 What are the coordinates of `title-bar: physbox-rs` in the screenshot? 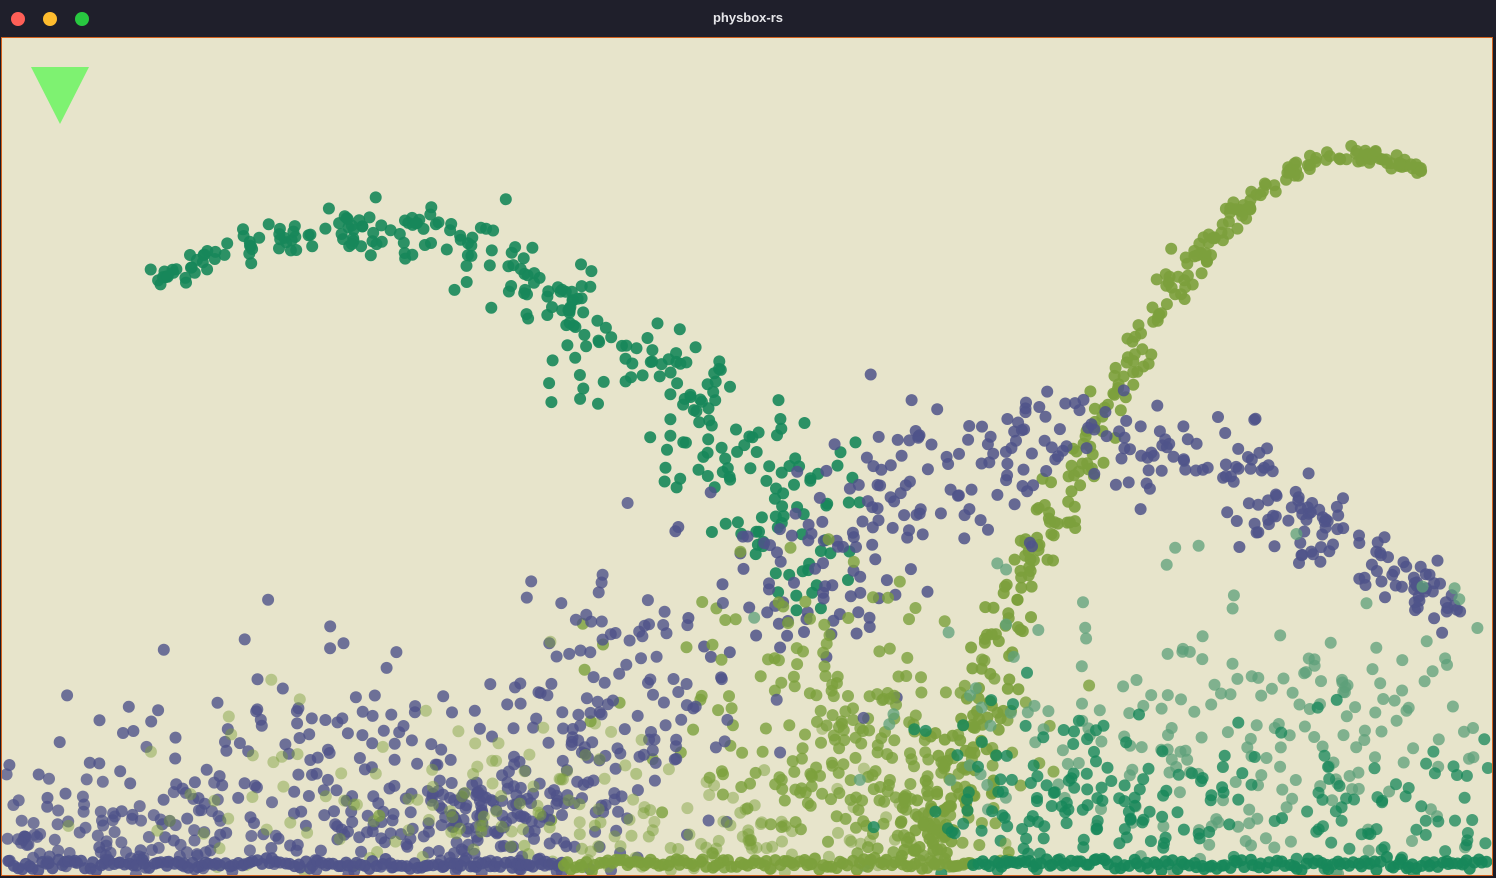 It's located at (748, 18).